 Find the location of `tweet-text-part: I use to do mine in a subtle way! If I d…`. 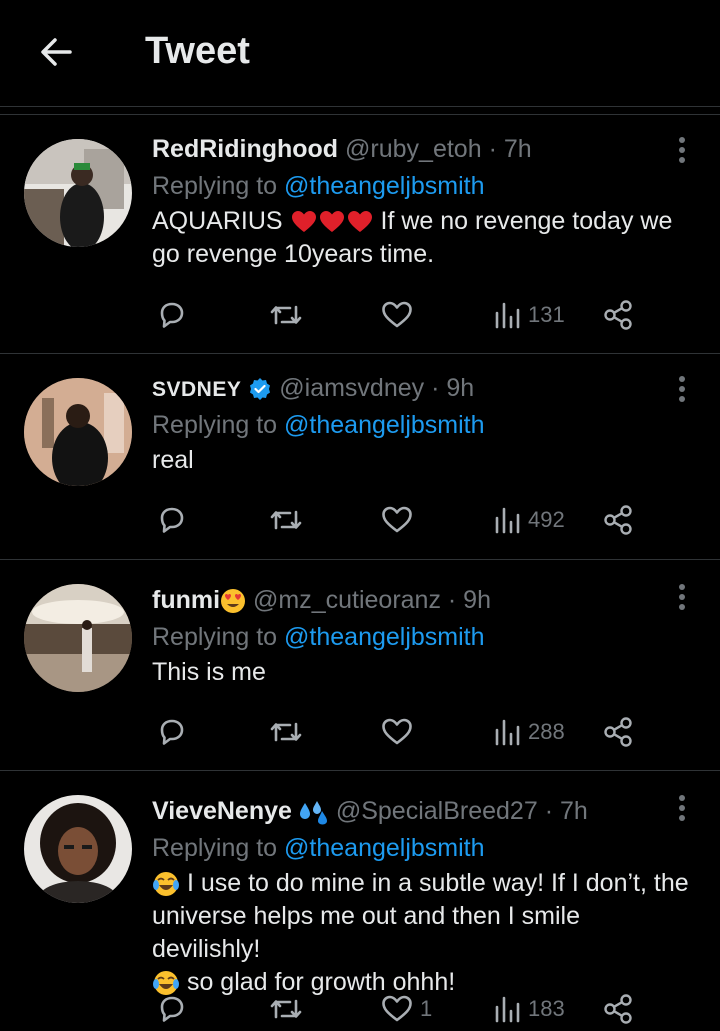

tweet-text-part: I use to do mine in a subtle way! If I d… is located at coordinates (420, 916).